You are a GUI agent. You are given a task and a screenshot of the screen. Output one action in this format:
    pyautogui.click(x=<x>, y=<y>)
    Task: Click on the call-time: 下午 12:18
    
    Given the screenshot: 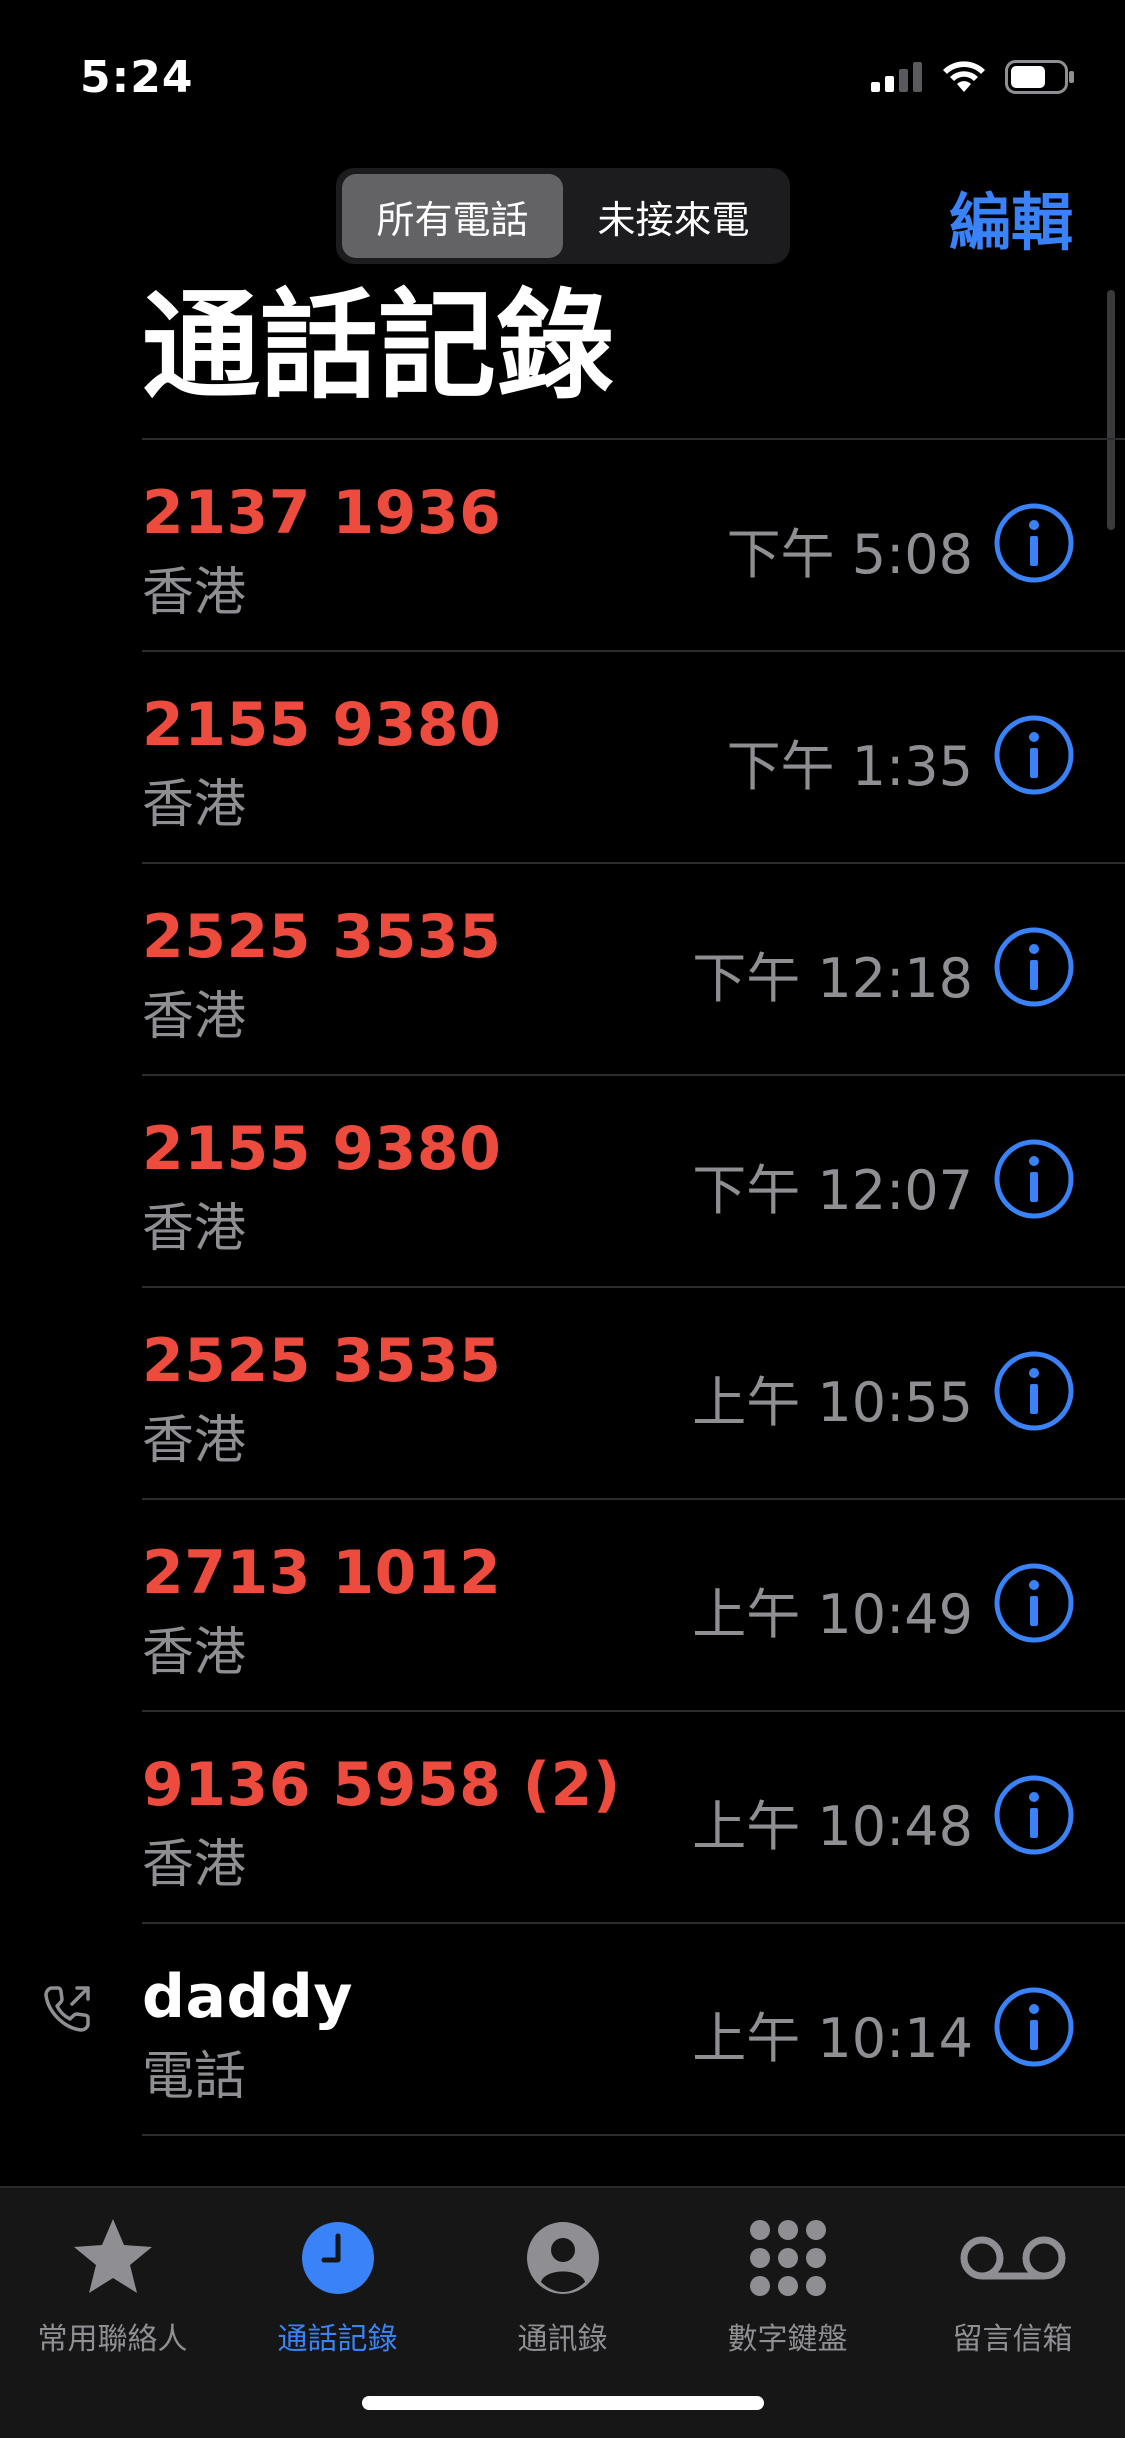 What is the action you would take?
    pyautogui.click(x=832, y=978)
    